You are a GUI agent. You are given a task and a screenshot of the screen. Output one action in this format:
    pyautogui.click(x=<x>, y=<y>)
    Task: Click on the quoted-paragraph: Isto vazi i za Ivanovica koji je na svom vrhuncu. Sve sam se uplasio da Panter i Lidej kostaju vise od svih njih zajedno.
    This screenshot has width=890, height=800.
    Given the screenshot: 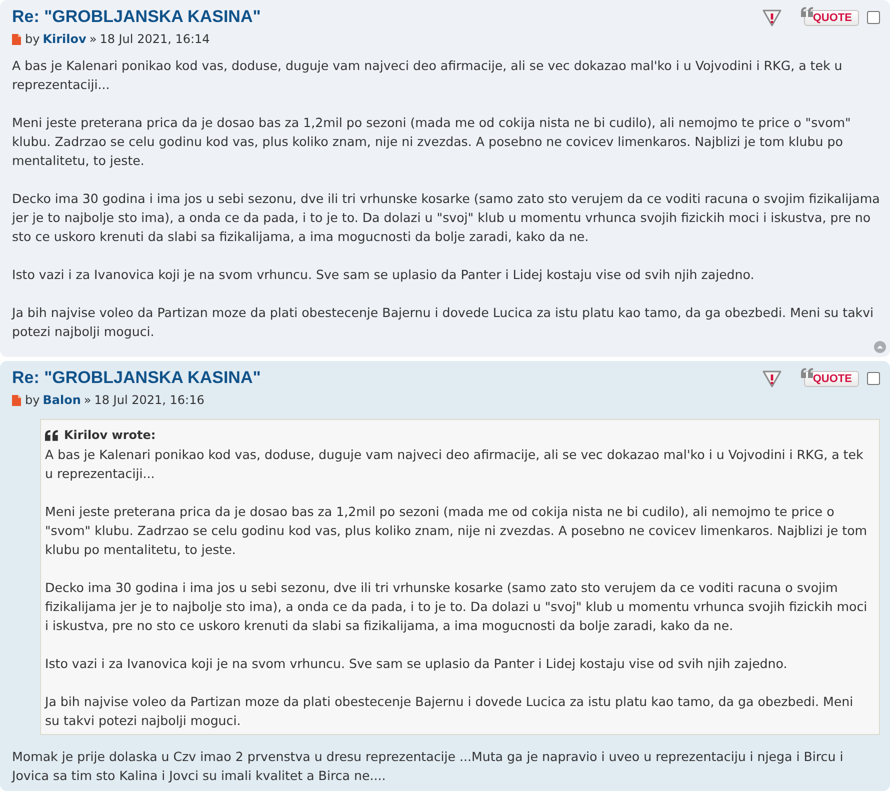 What is the action you would take?
    pyautogui.click(x=416, y=664)
    